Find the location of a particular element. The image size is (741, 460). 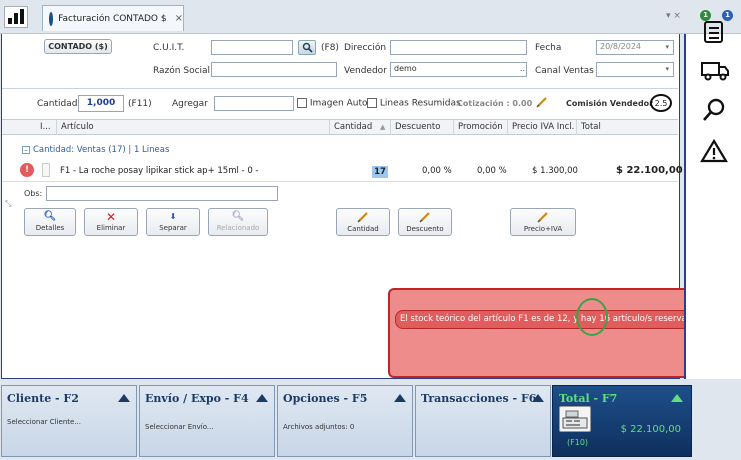

thumbnail-icon is located at coordinates (46, 170).